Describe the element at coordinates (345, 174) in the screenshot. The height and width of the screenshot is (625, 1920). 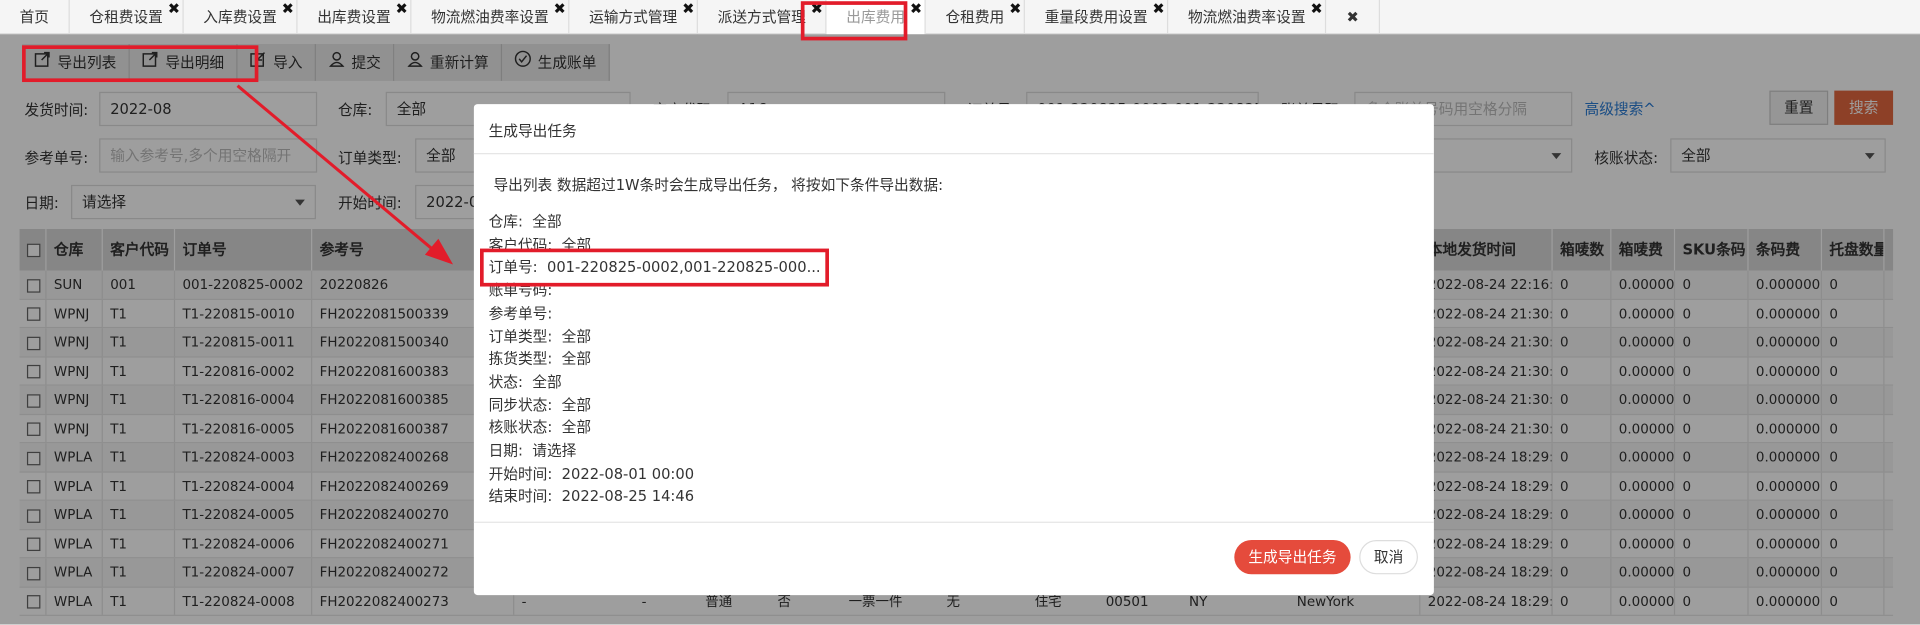
I see `annotation-arrow` at that location.